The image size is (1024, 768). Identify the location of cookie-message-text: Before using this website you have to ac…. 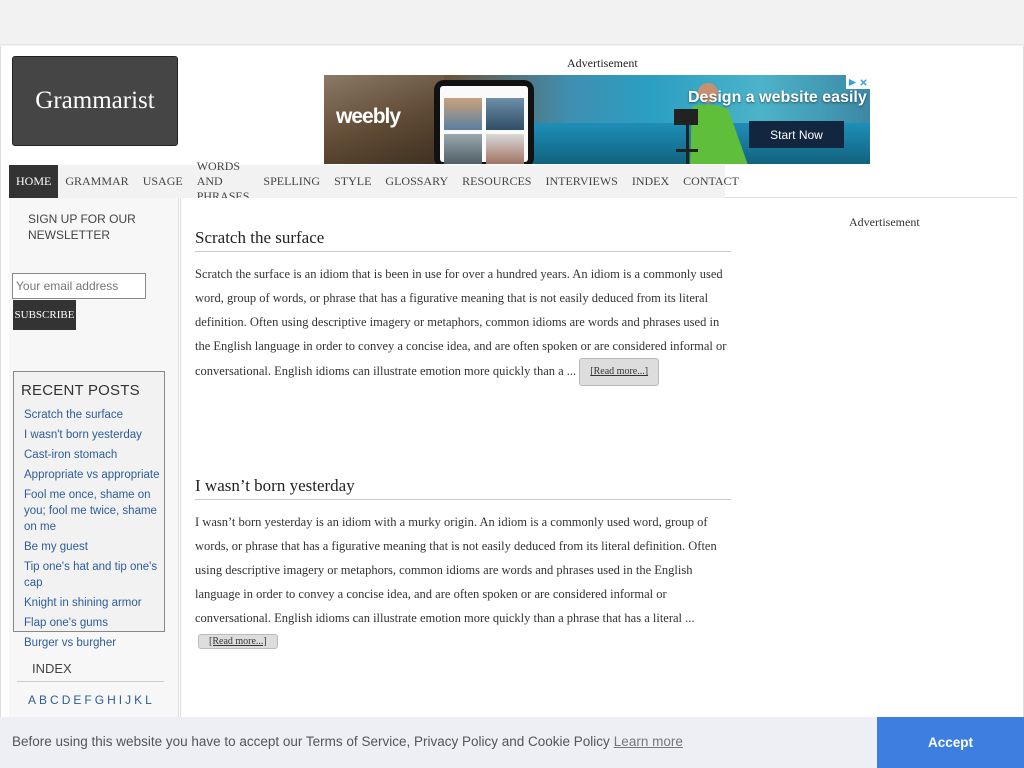
(311, 741).